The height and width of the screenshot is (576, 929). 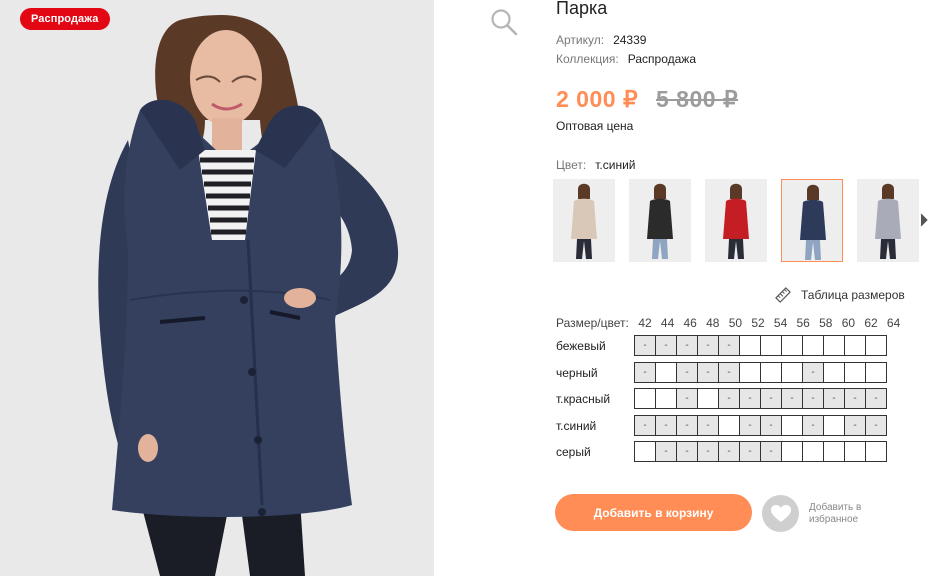 What do you see at coordinates (592, 323) in the screenshot?
I see `size-grid-header: Размер/цвет:` at bounding box center [592, 323].